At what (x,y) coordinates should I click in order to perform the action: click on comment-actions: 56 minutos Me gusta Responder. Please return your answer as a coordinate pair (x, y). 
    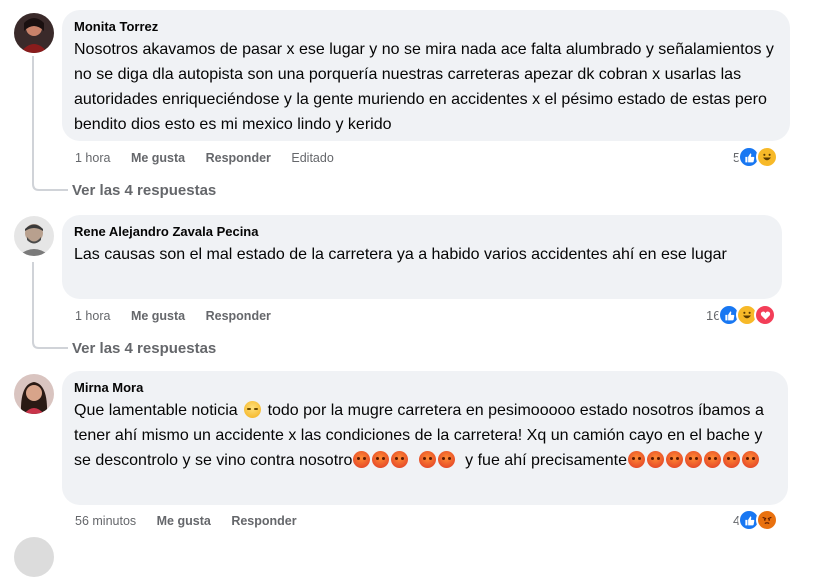
    Looking at the image, I should click on (194, 521).